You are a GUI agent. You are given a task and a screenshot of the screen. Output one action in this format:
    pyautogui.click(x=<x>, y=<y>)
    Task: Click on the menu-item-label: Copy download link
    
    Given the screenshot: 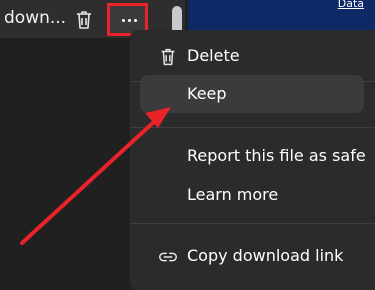 What is the action you would take?
    pyautogui.click(x=265, y=255)
    